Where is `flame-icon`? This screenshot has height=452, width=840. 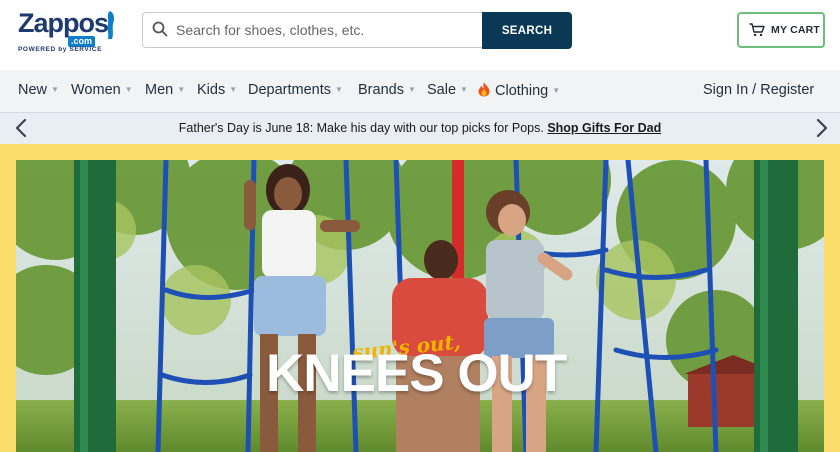
flame-icon is located at coordinates (484, 89).